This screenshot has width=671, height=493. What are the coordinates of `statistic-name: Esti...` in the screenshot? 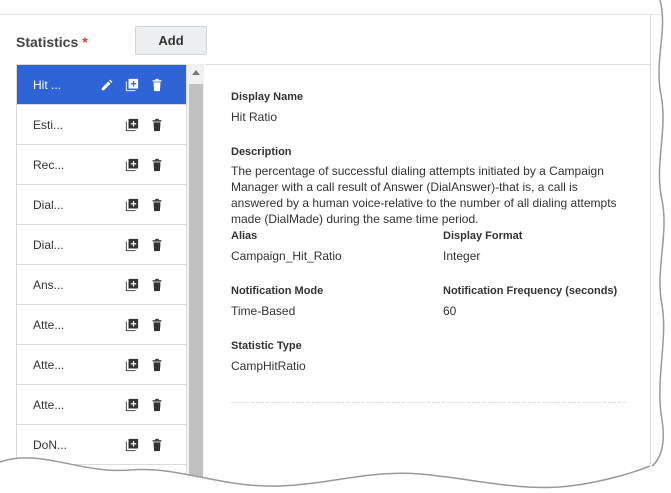 It's located at (48, 124).